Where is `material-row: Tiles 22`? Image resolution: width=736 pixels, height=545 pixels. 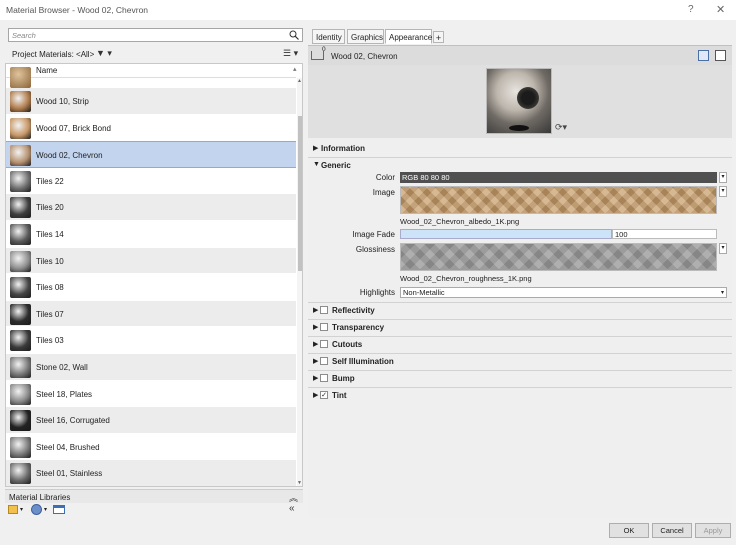
material-row: Tiles 22 is located at coordinates (151, 181).